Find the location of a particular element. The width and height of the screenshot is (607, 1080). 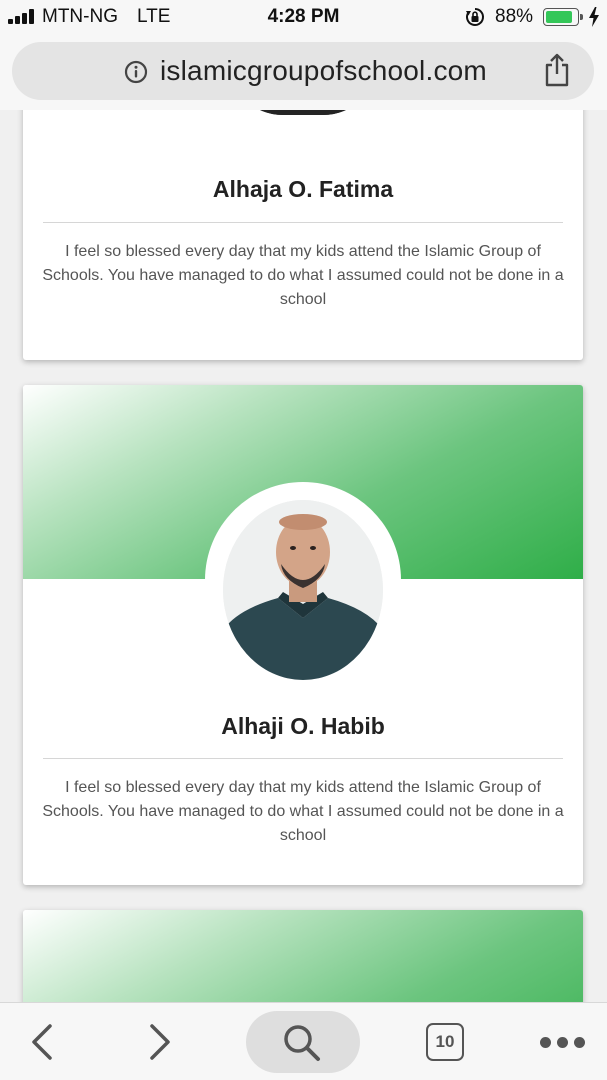

forward-icon is located at coordinates (160, 1042).